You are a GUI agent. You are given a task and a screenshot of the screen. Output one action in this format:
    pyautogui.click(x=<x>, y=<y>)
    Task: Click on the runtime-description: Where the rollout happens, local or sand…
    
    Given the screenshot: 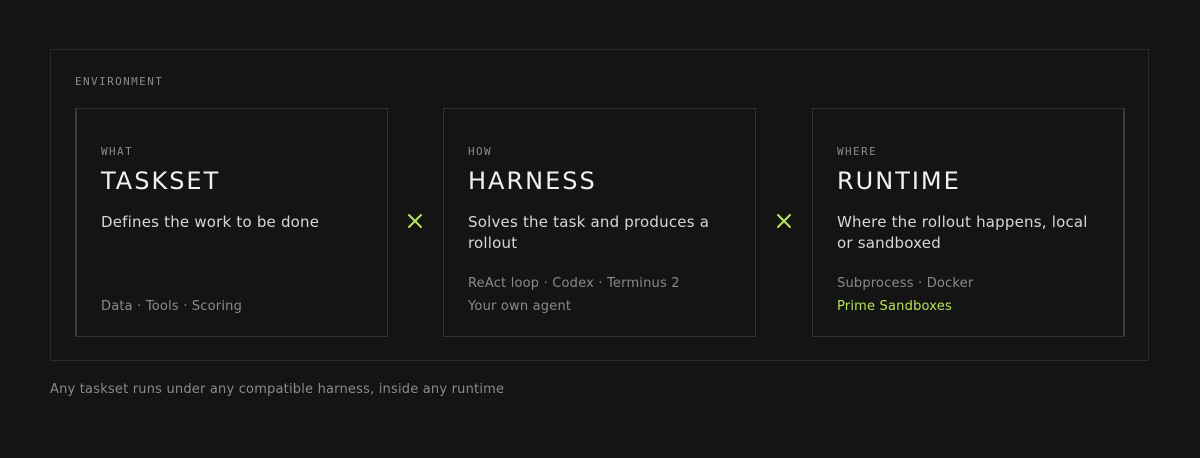 What is the action you would take?
    pyautogui.click(x=962, y=232)
    